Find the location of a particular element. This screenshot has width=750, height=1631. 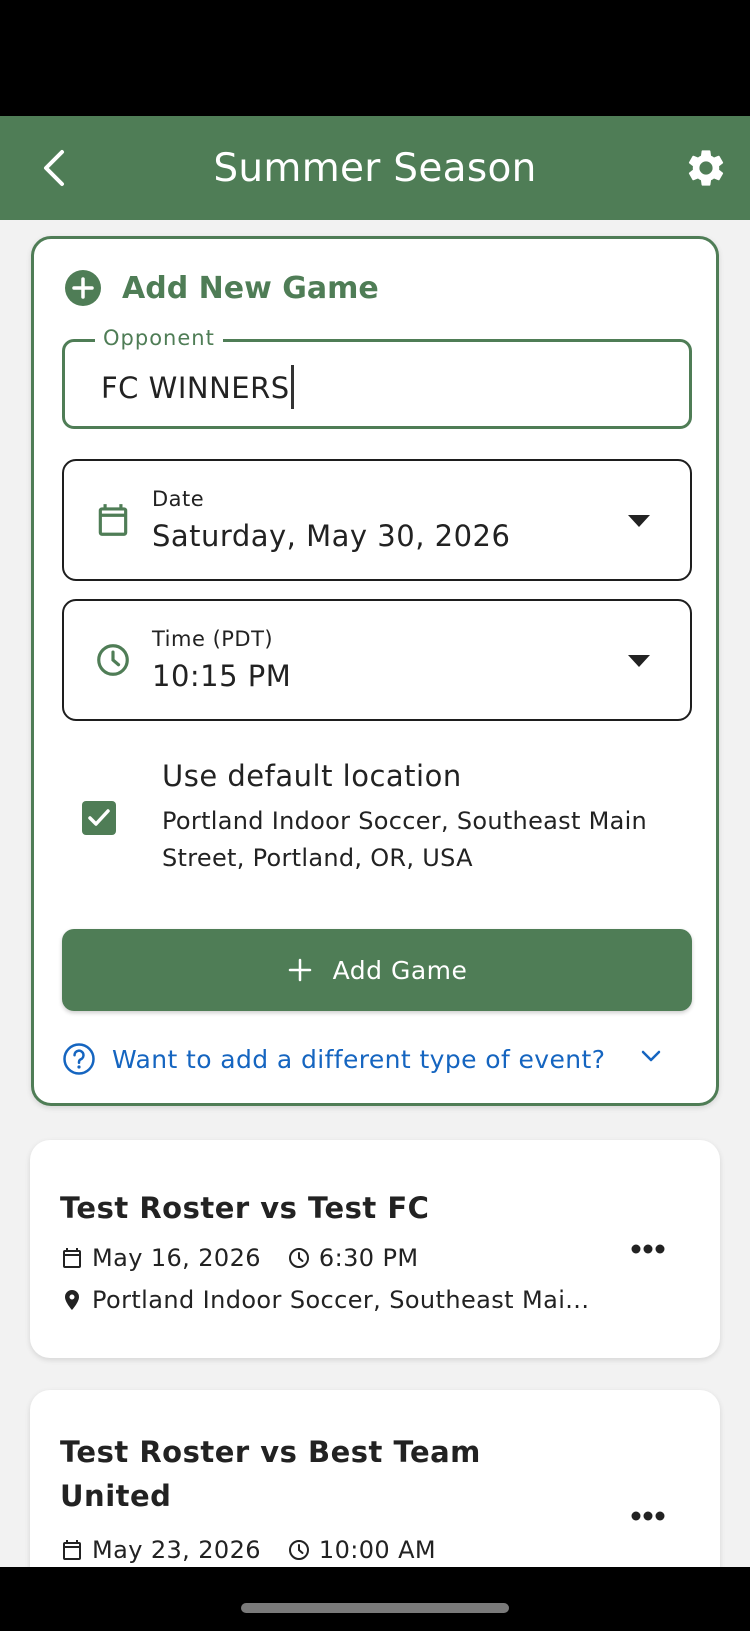

game-time: 6:30 PM is located at coordinates (368, 1258).